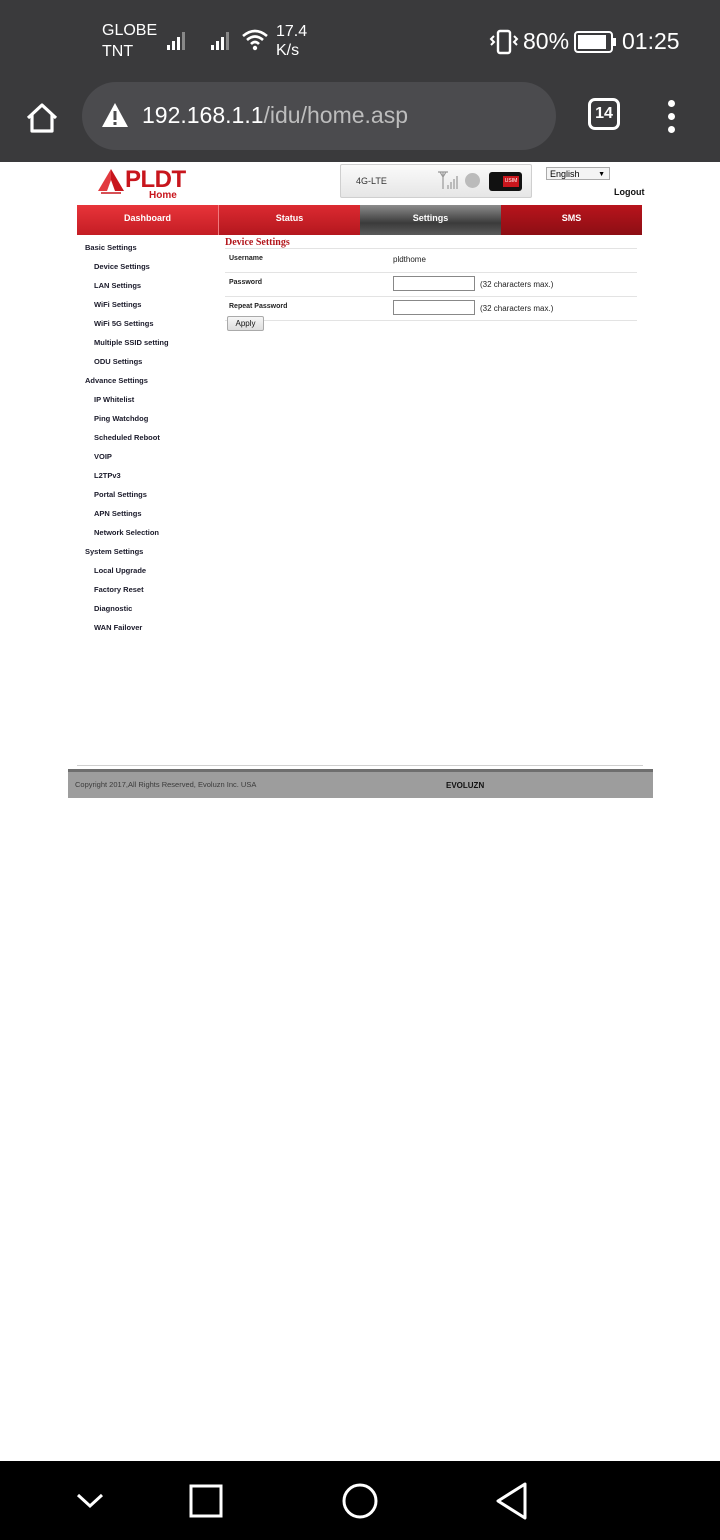 This screenshot has width=720, height=1540. Describe the element at coordinates (604, 114) in the screenshot. I see `tab-switcher-button: 14` at that location.